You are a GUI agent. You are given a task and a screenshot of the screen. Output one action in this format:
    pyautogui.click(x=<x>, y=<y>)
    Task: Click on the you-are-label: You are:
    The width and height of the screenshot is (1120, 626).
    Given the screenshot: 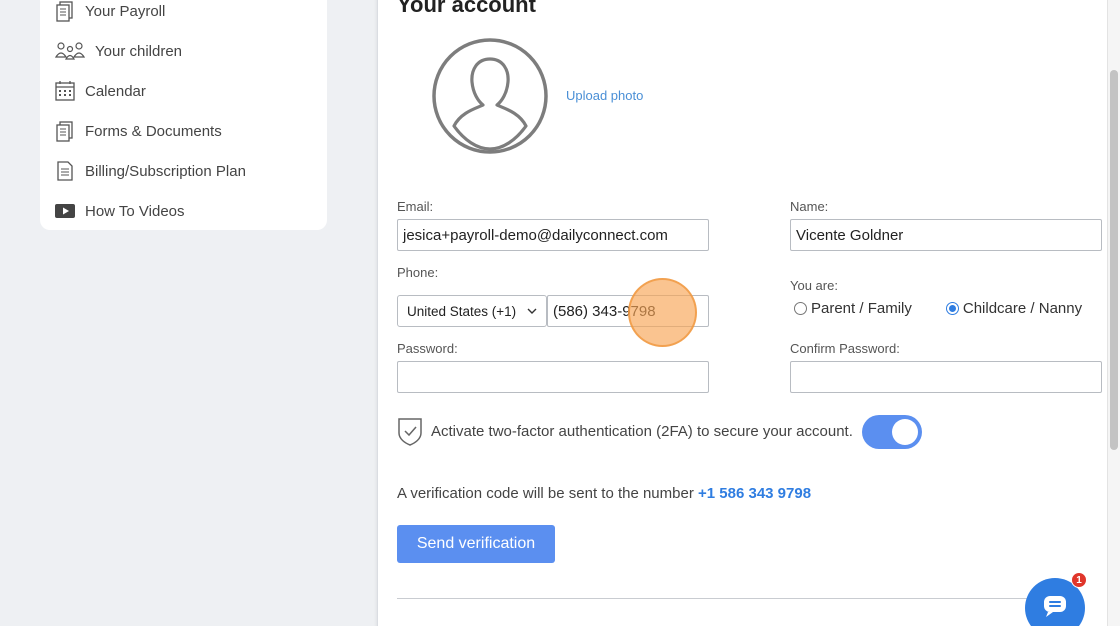 What is the action you would take?
    pyautogui.click(x=814, y=285)
    